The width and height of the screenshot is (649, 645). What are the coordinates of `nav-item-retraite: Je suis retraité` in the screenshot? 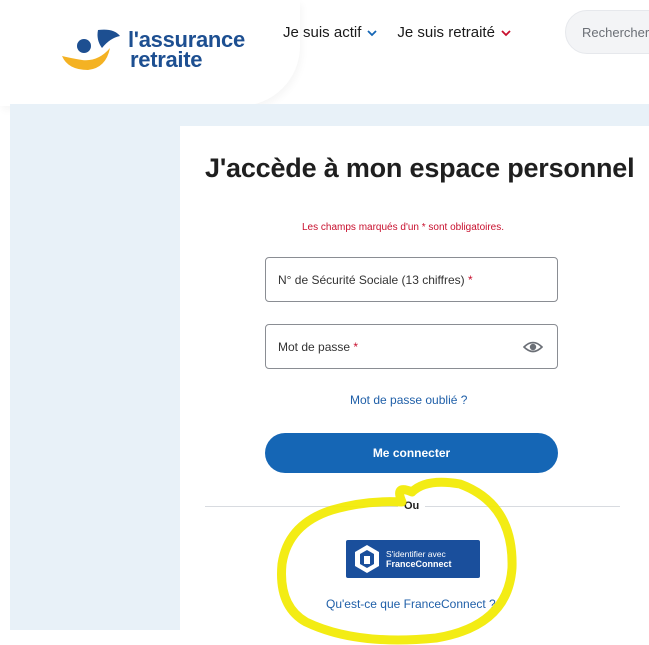 It's located at (454, 32).